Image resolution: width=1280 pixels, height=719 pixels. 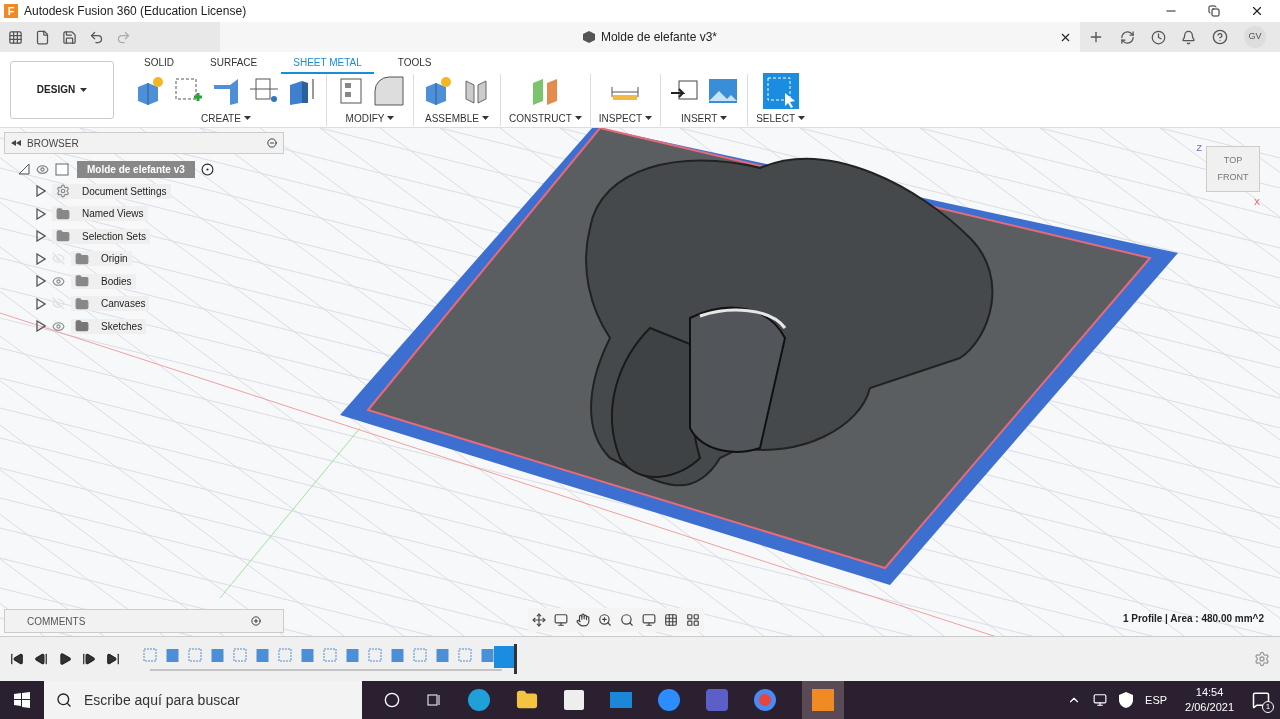 I want to click on shield-icon, so click(x=1126, y=700).